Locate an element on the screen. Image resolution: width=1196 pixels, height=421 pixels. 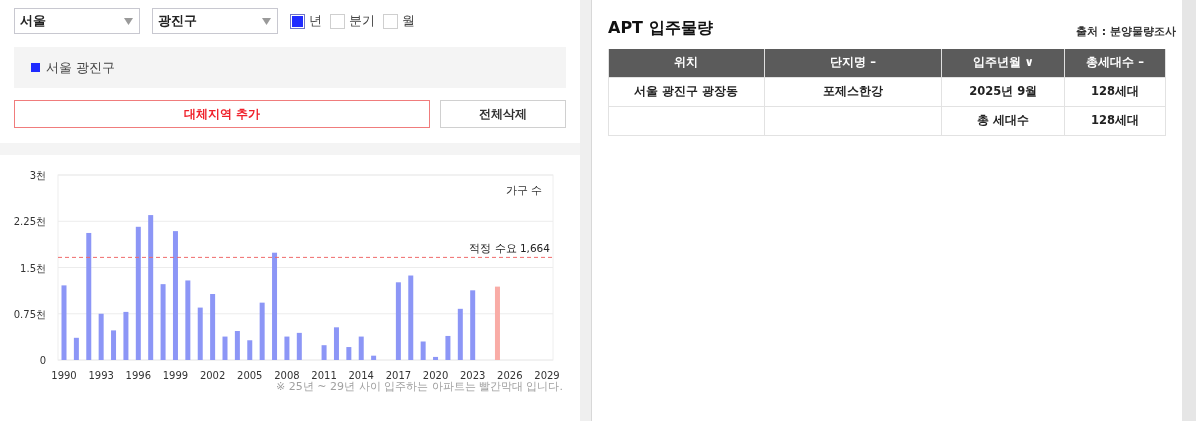
x-tick-label: 1996 is located at coordinates (138, 375).